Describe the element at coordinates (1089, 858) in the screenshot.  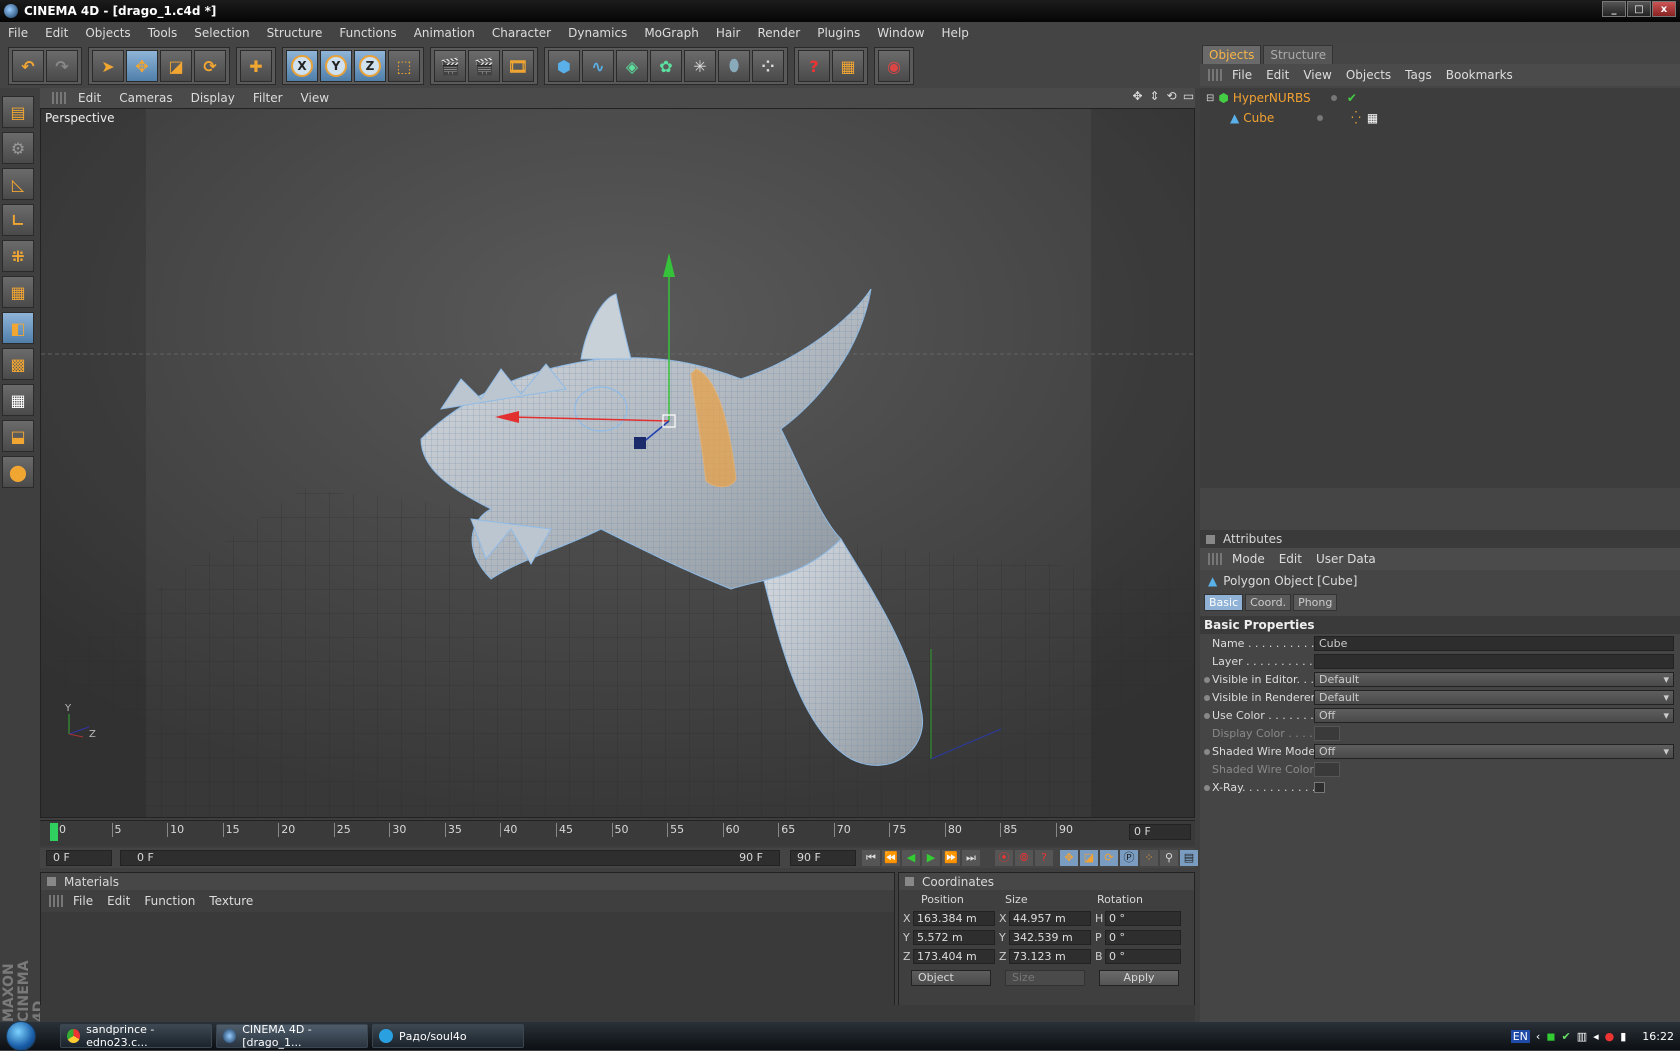
I see `key-scale-icon: ◪` at that location.